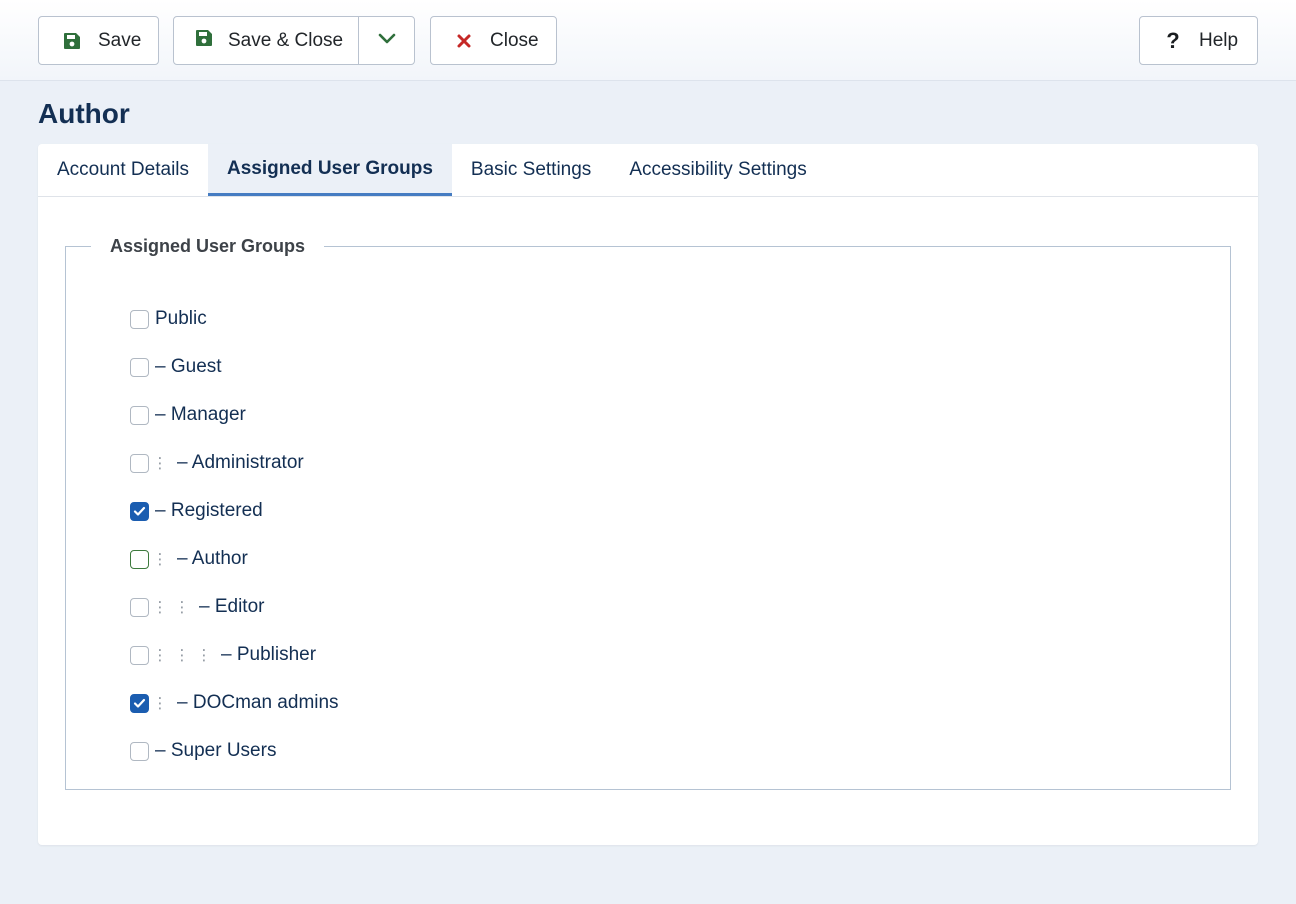  Describe the element at coordinates (1198, 40) in the screenshot. I see `help-button: ? Help` at that location.